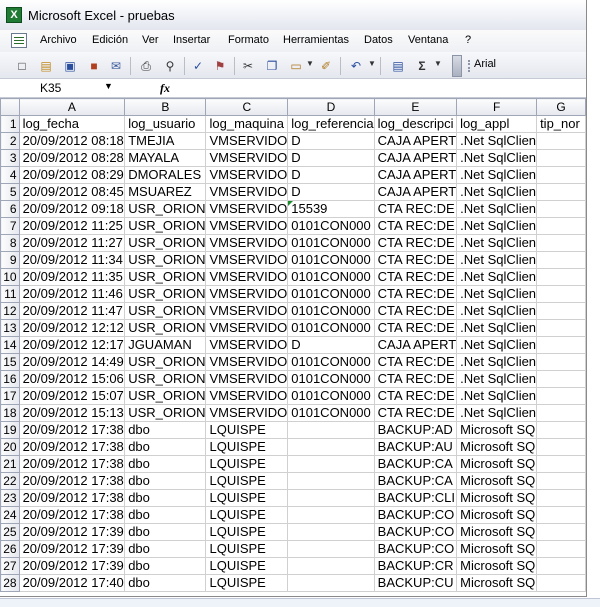 This screenshot has height=607, width=600. What do you see at coordinates (415, 311) in the screenshot?
I see `cell-e12: CTA REC:DE` at bounding box center [415, 311].